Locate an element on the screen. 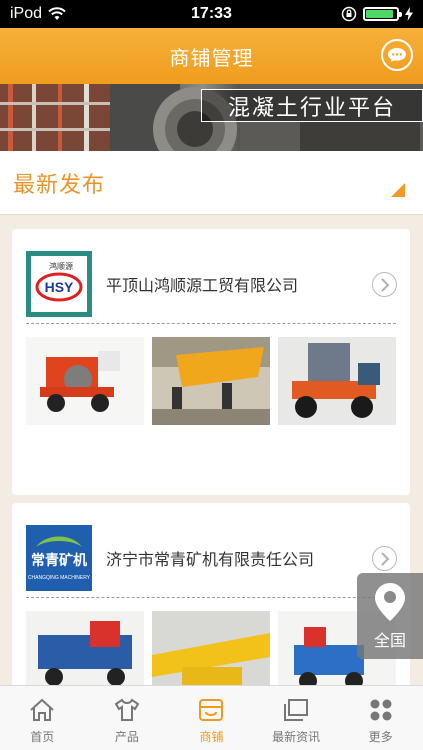 This screenshot has height=750, width=423. tab-label: 首页 is located at coordinates (42, 737).